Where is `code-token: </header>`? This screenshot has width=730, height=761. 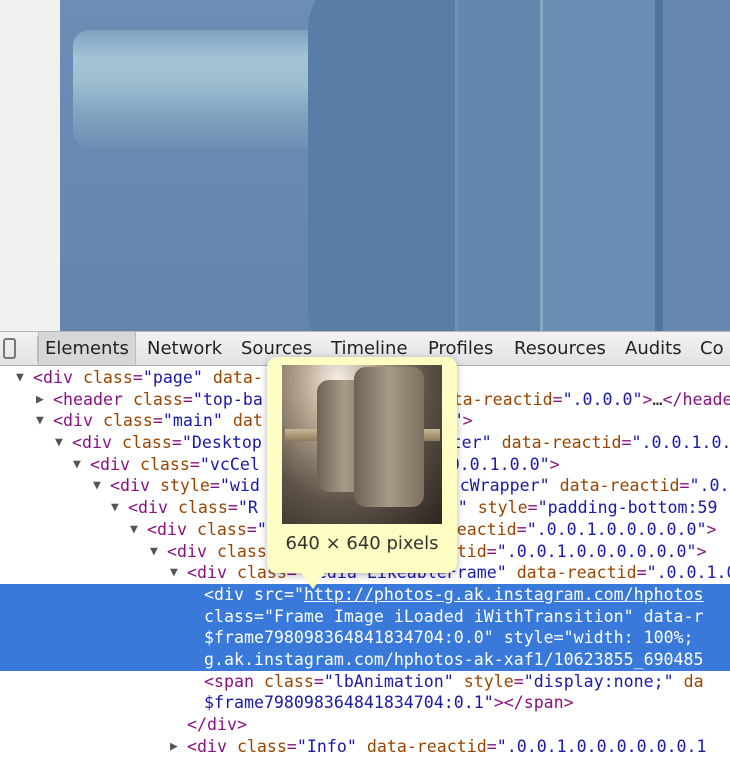
code-token: </header> is located at coordinates (696, 399).